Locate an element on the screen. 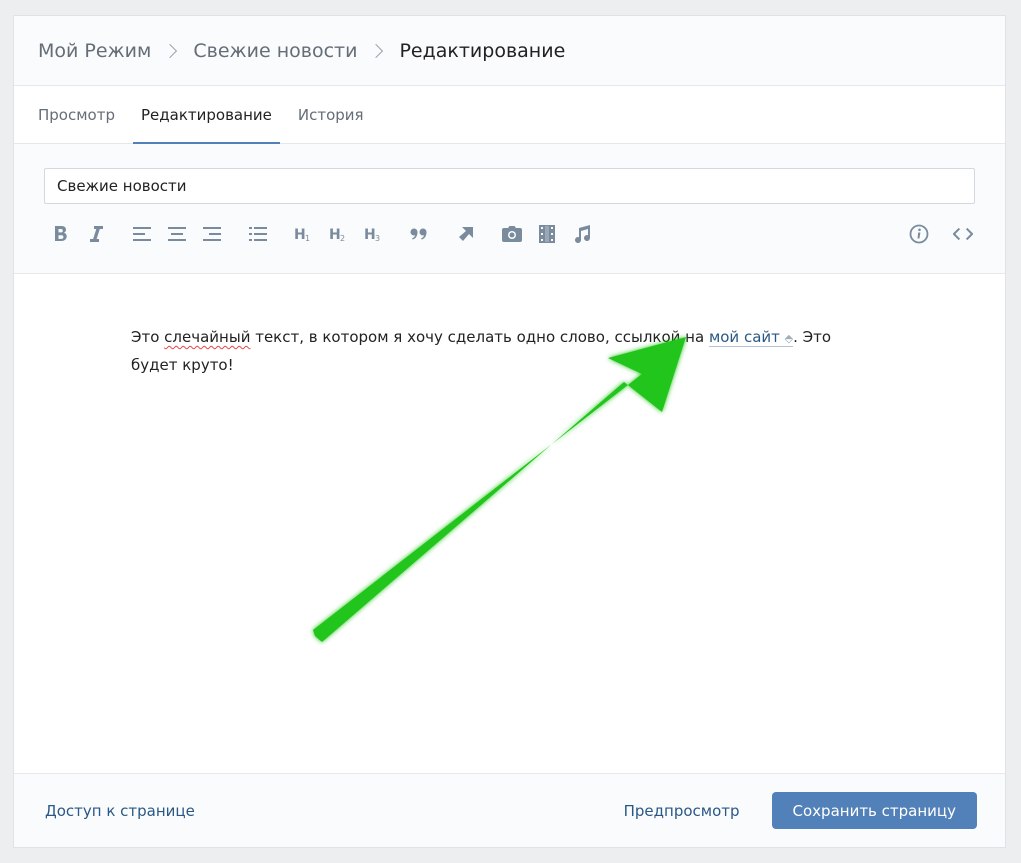 The image size is (1021, 863). page-title-input is located at coordinates (509, 186).